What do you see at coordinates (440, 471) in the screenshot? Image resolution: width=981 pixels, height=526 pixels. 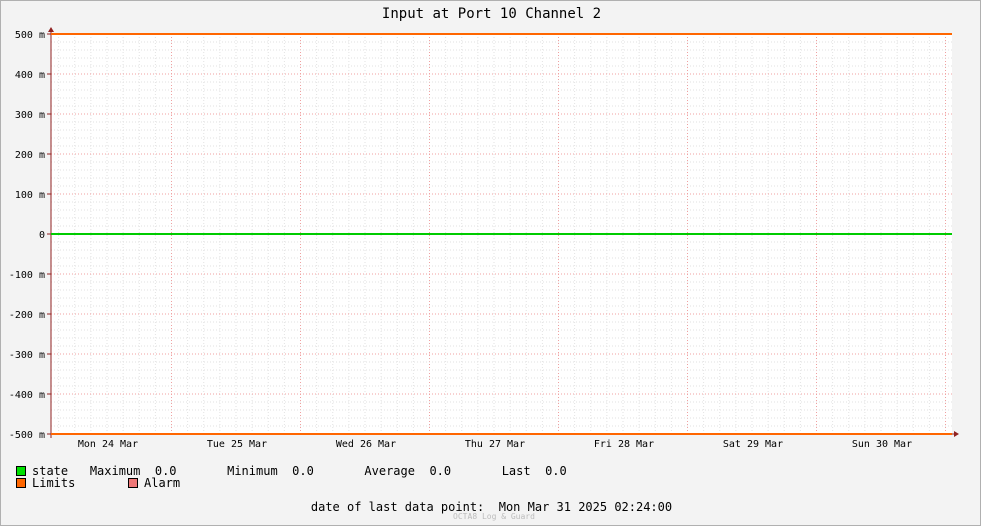 I see `legend-avg-value: 0.0` at bounding box center [440, 471].